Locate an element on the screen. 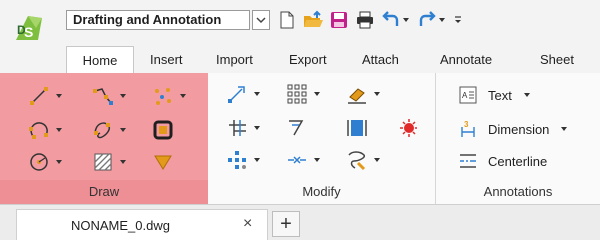  offset-tool is located at coordinates (308, 128).